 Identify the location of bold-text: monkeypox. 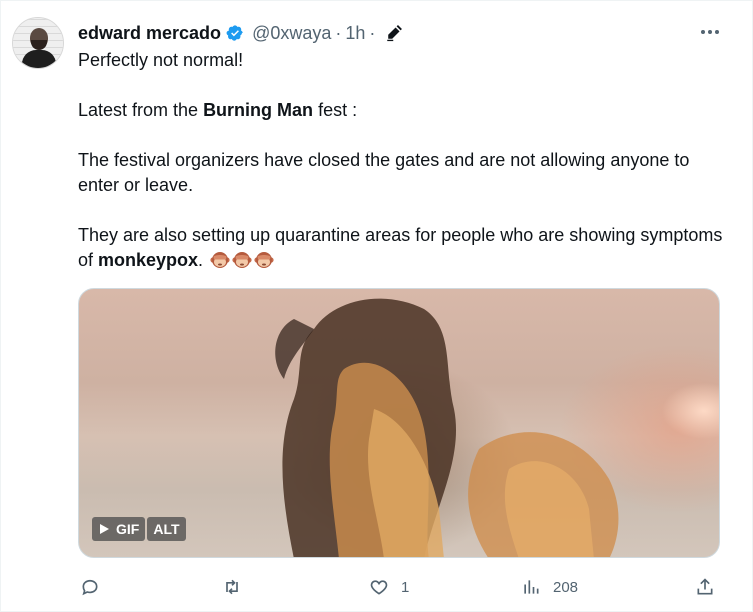
(148, 260).